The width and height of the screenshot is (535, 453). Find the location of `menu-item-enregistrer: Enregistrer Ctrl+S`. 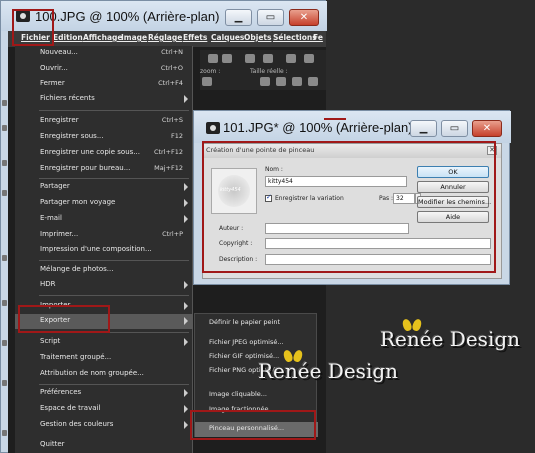

menu-item-enregistrer: Enregistrer Ctrl+S is located at coordinates (104, 121).